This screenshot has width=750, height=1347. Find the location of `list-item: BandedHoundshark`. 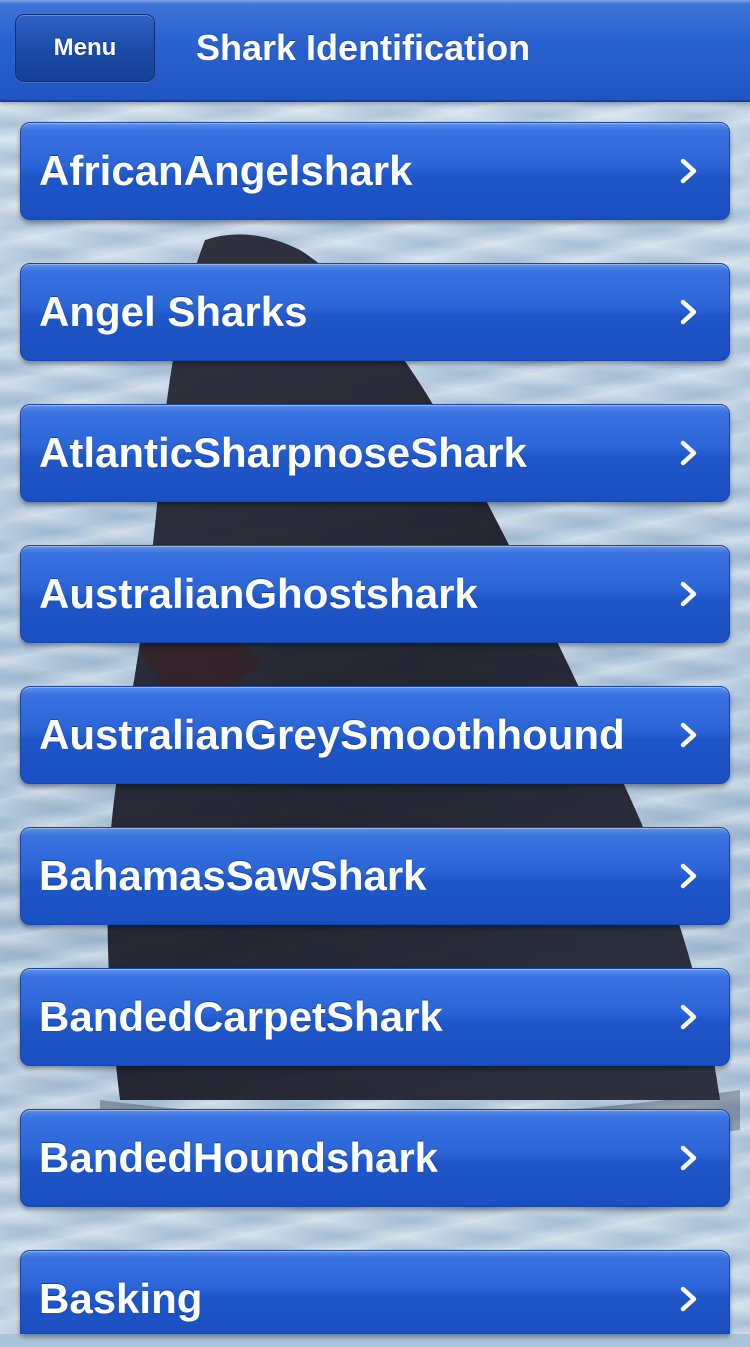

list-item: BandedHoundshark is located at coordinates (375, 1158).